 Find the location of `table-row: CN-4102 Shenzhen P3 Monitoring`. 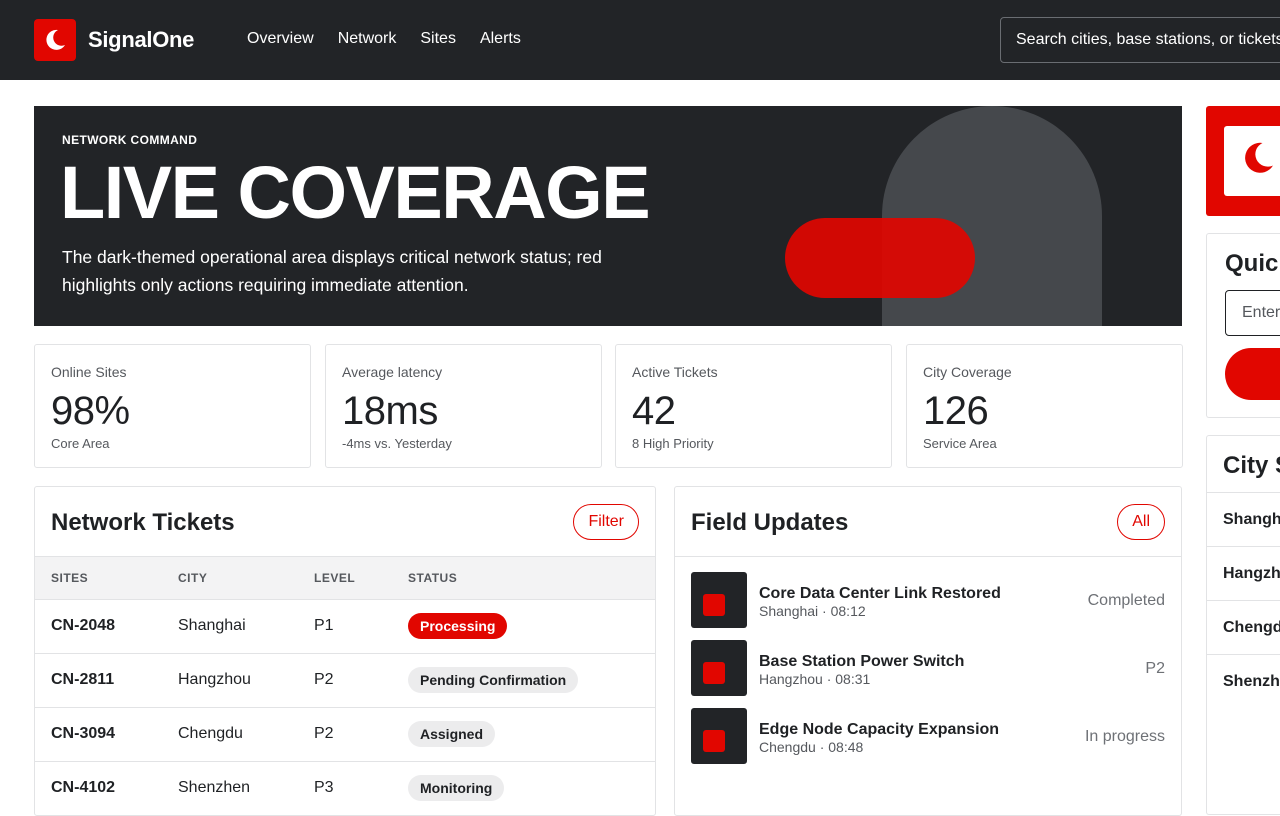

table-row: CN-4102 Shenzhen P3 Monitoring is located at coordinates (345, 788).